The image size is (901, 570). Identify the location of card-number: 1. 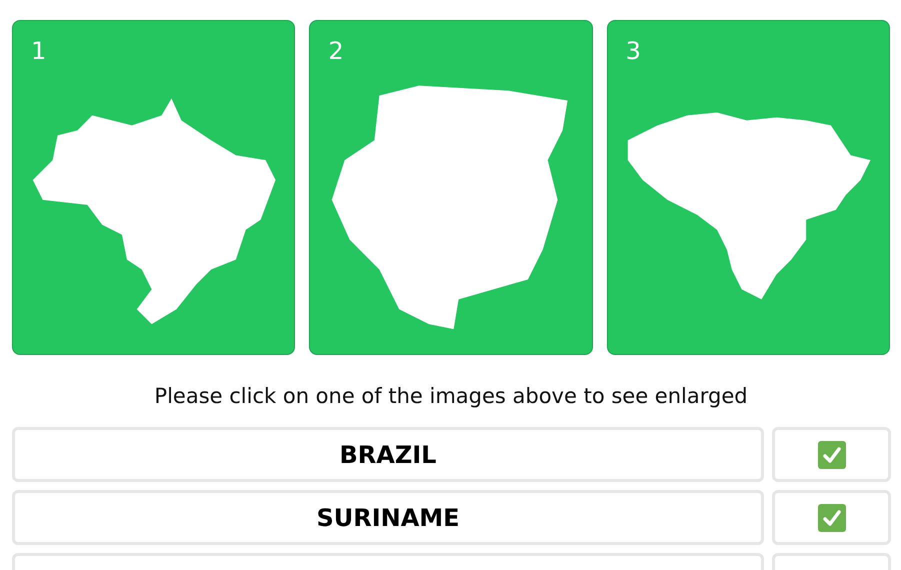
(38, 51).